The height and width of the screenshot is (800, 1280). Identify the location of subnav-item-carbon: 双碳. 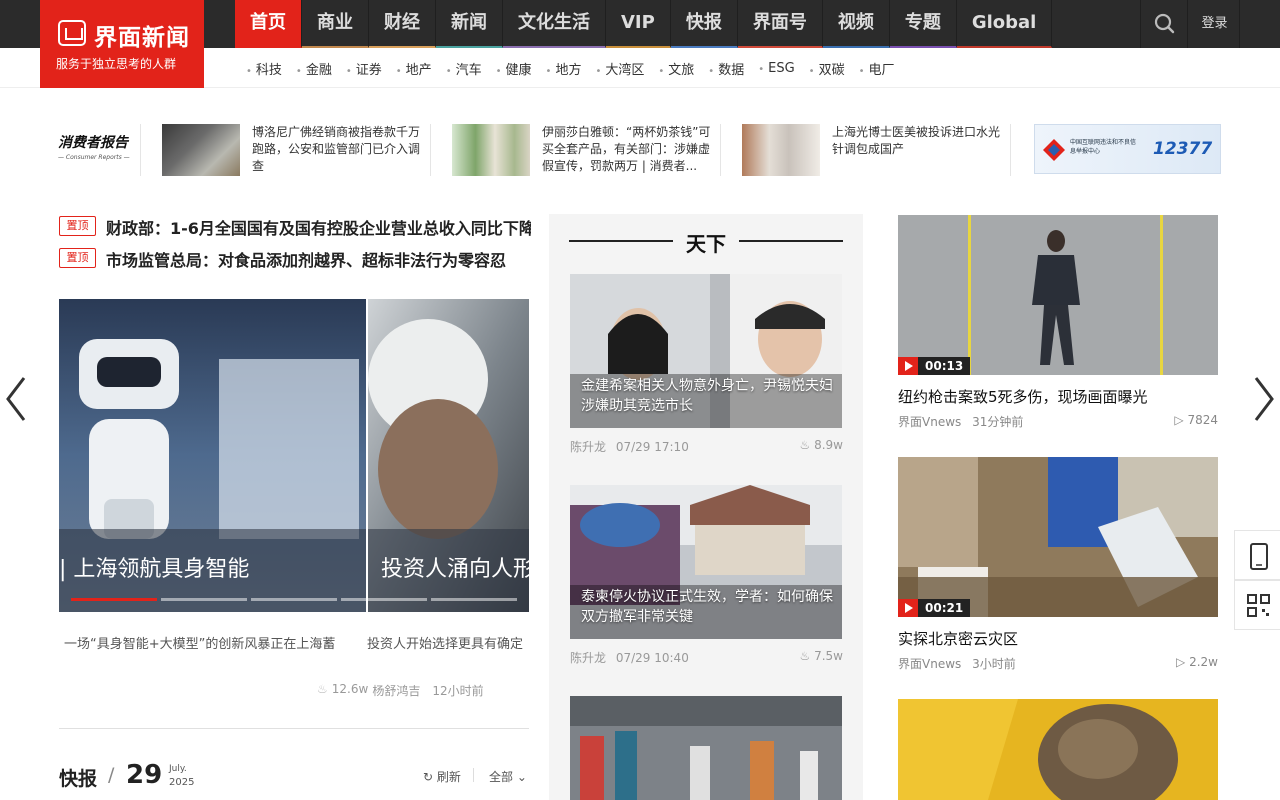
(827, 68).